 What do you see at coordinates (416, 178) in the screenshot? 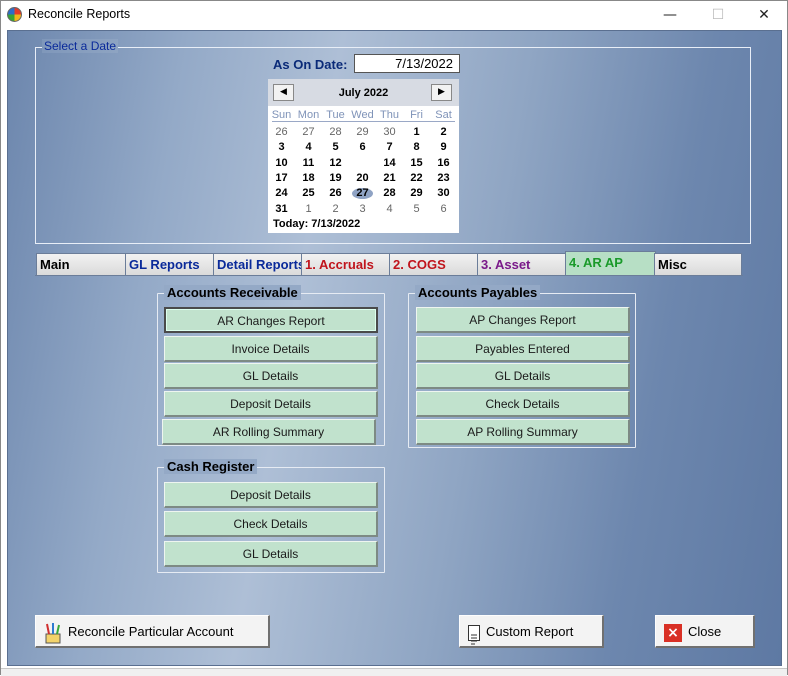
I see `calendar-day: 22` at bounding box center [416, 178].